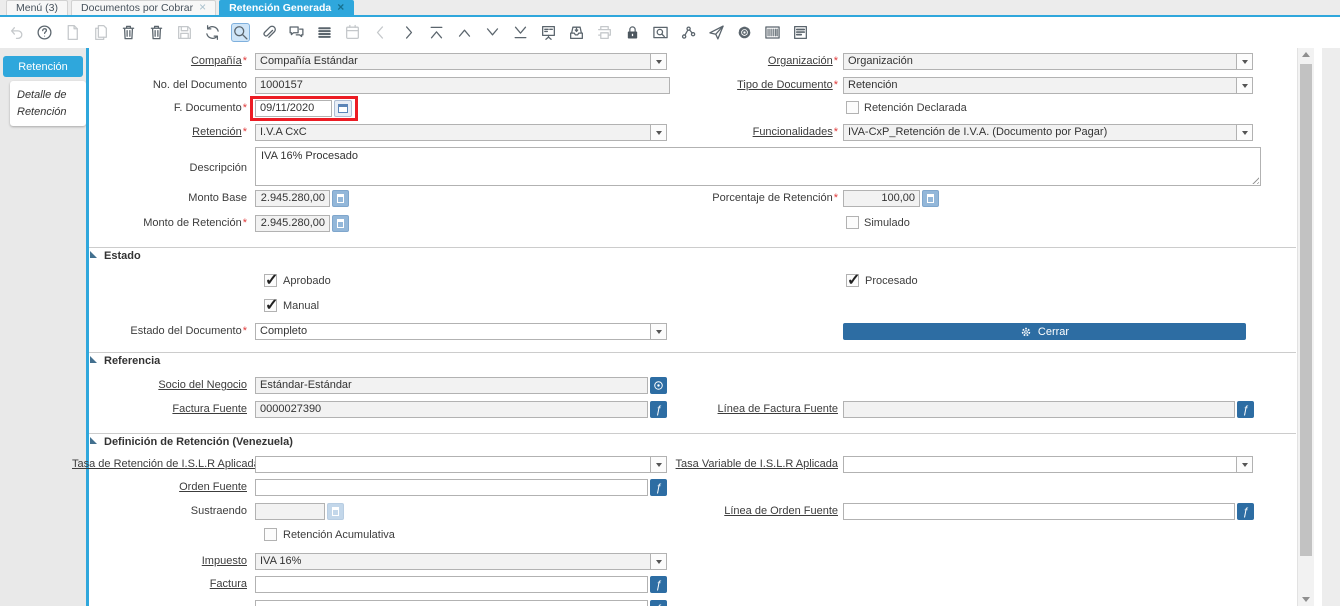  I want to click on tab-documentos-por-cobrar: Documentos por Cobrar, so click(144, 7).